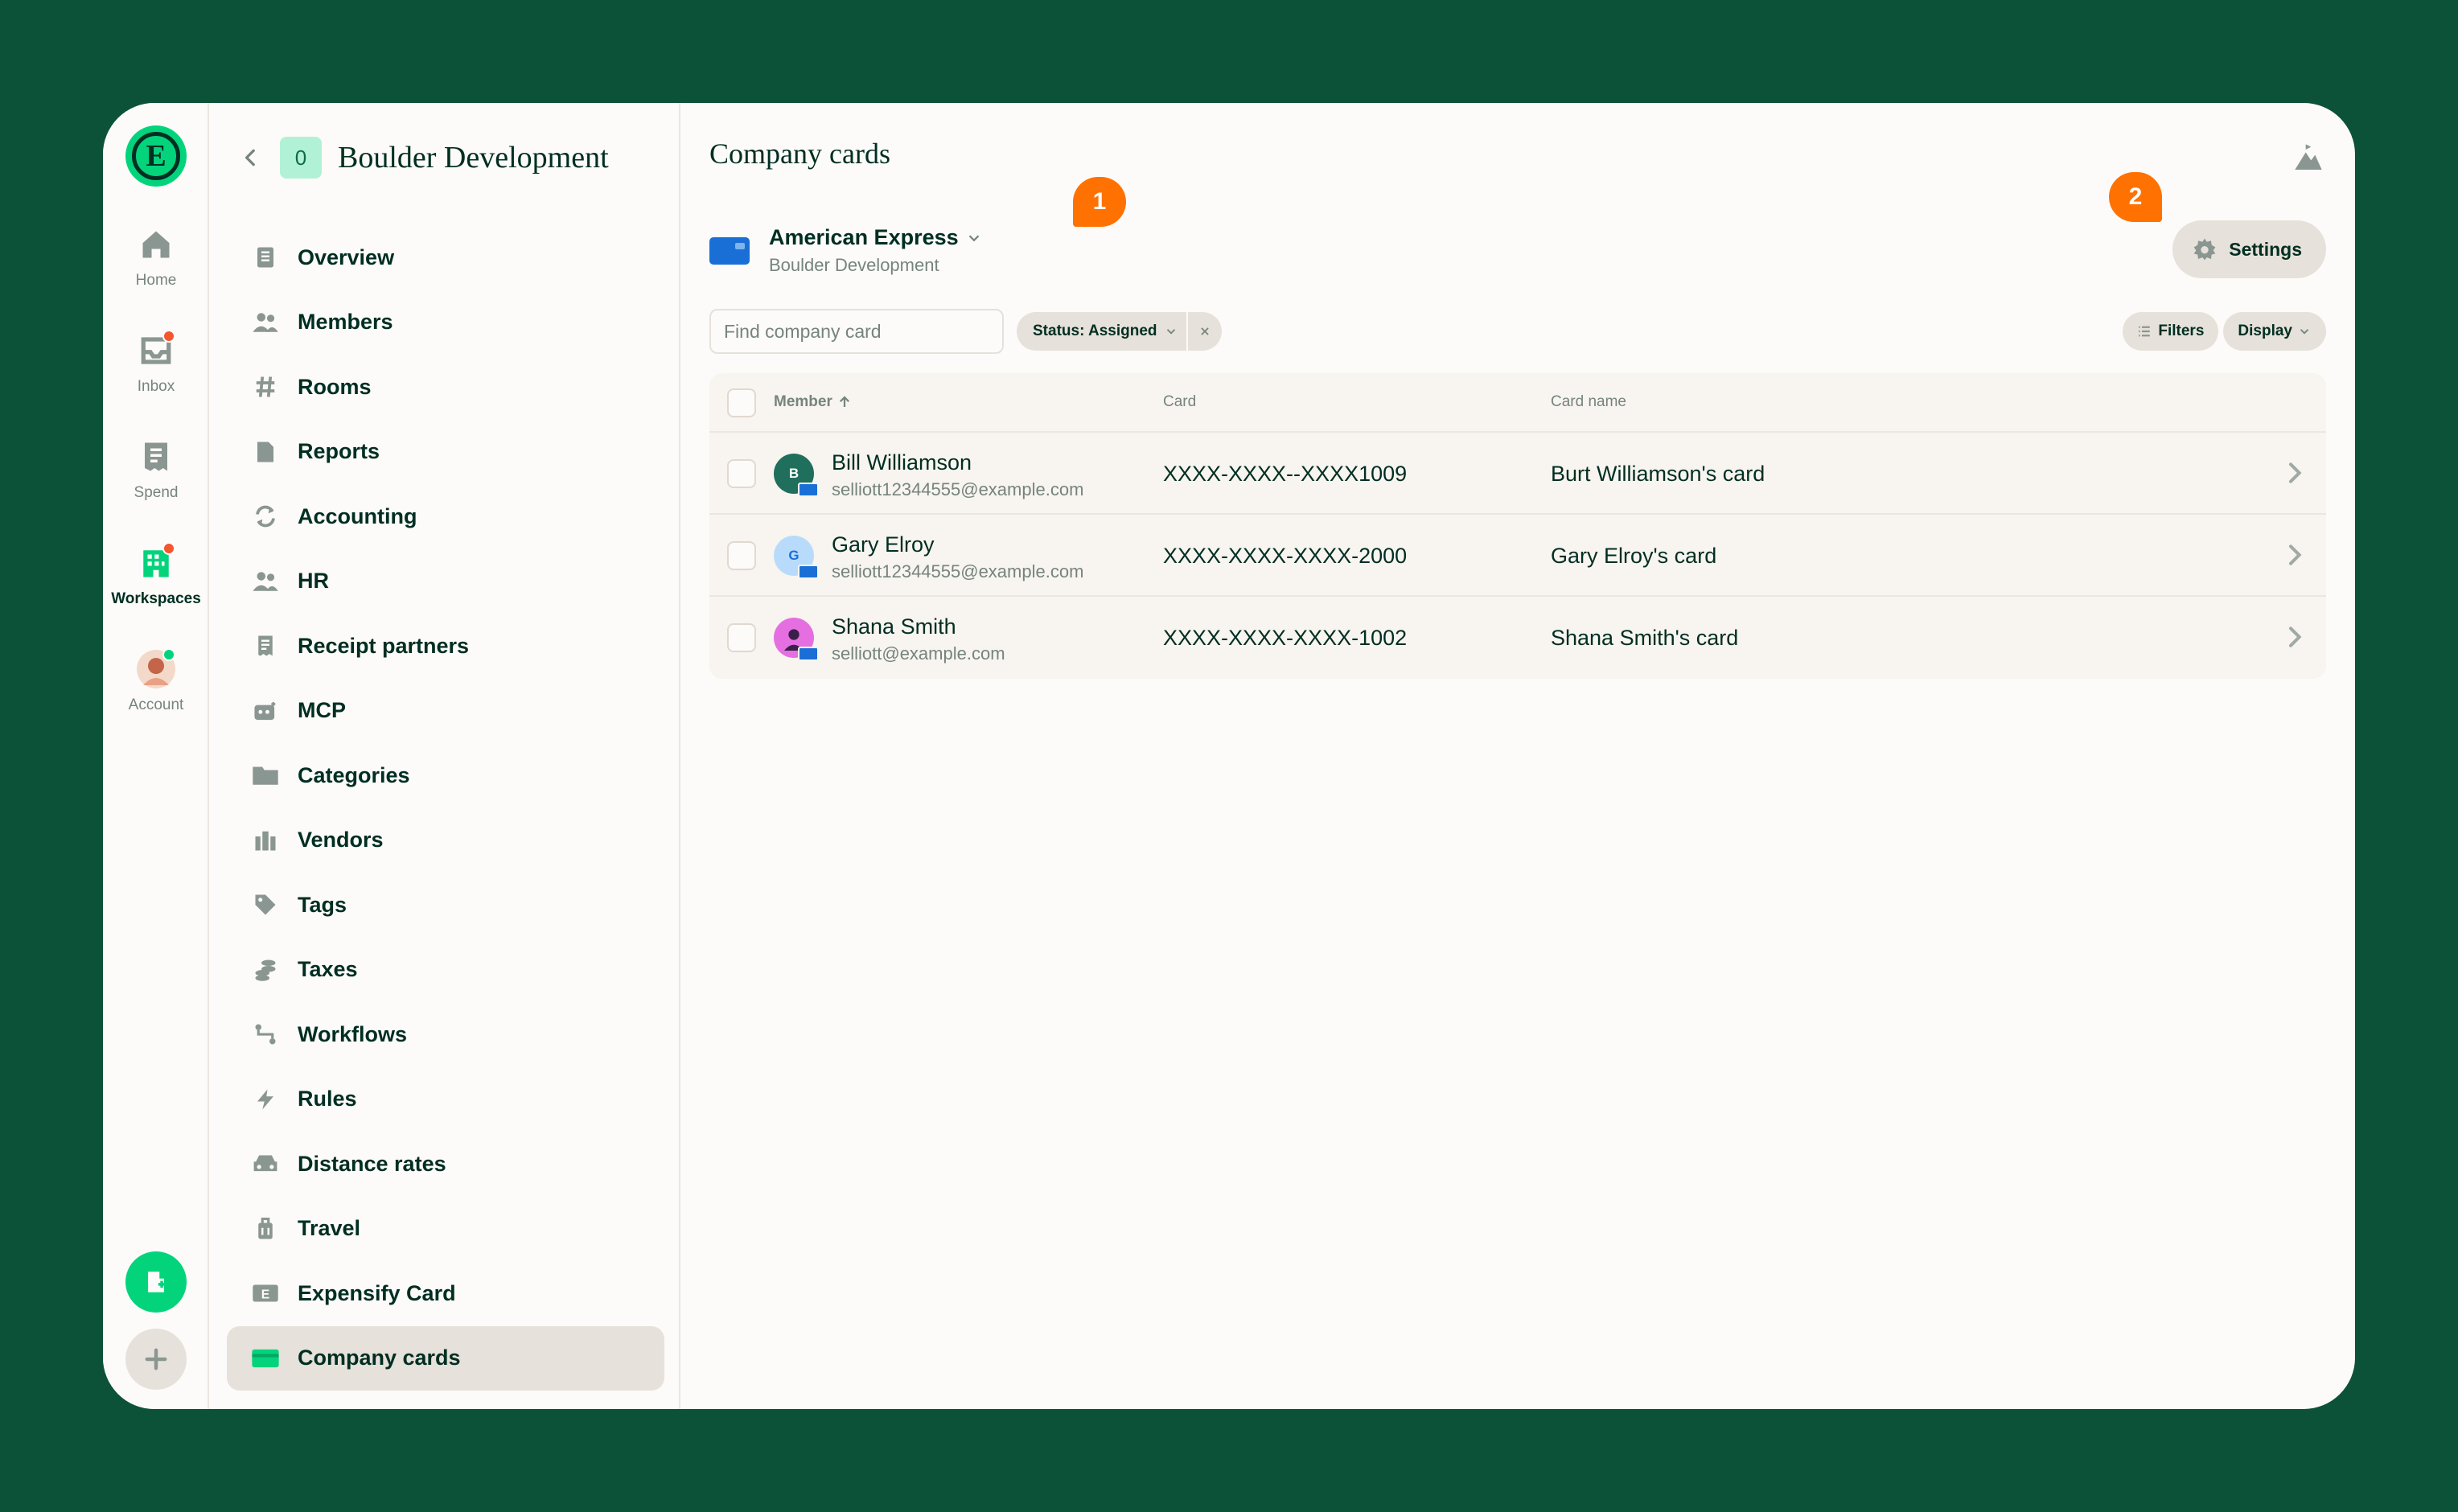 Image resolution: width=2458 pixels, height=1512 pixels. Describe the element at coordinates (322, 711) in the screenshot. I see `menu-label: MCP` at that location.